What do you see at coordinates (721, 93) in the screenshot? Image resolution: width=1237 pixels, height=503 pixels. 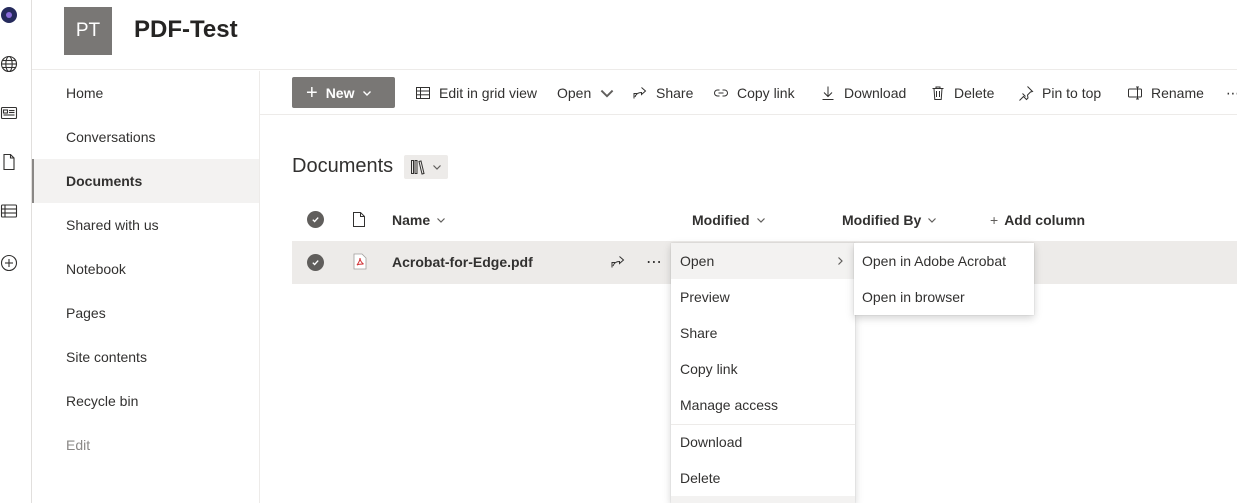 I see `link-icon` at bounding box center [721, 93].